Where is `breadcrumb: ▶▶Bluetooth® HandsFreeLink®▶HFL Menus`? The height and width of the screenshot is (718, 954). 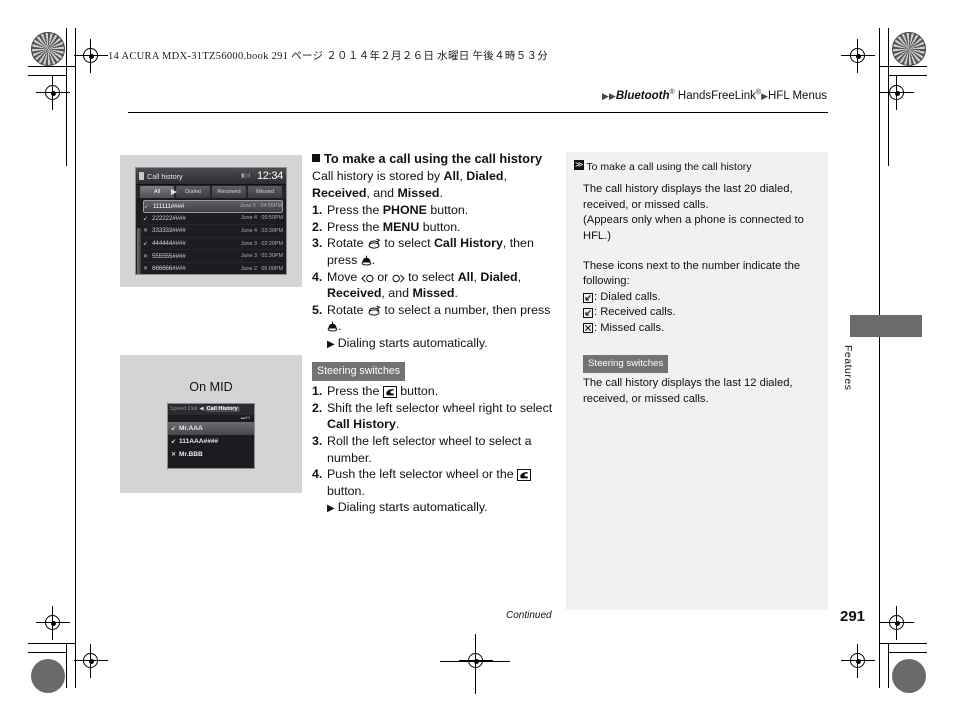 breadcrumb: ▶▶Bluetooth® HandsFreeLink®▶HFL Menus is located at coordinates (714, 95).